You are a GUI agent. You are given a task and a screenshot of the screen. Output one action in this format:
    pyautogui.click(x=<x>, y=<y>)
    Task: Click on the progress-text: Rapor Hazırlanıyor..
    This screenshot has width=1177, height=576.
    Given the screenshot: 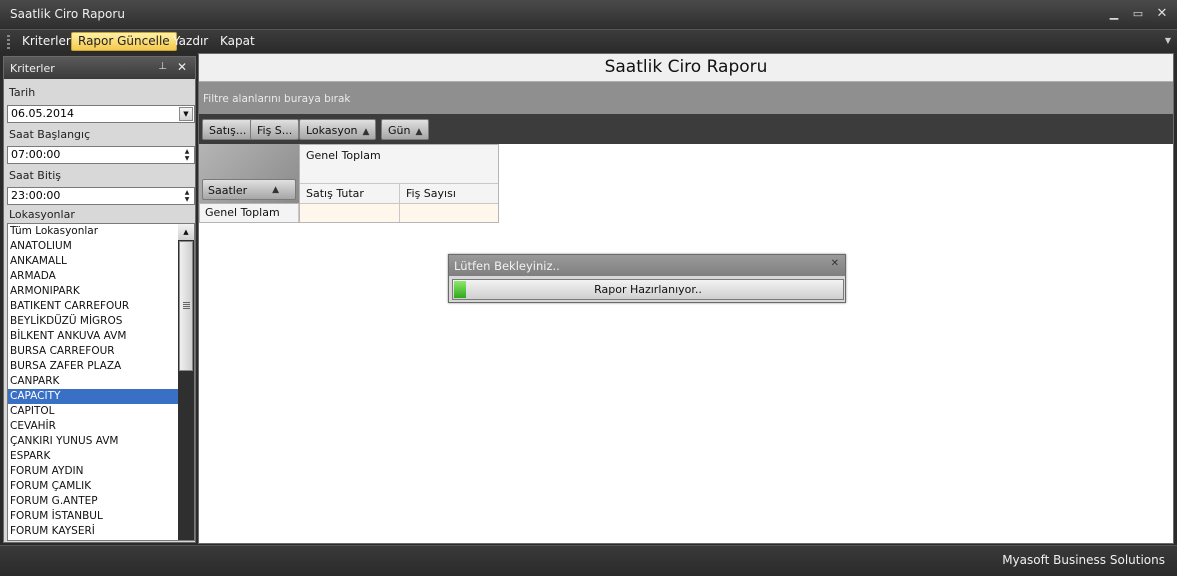 What is the action you would take?
    pyautogui.click(x=648, y=289)
    